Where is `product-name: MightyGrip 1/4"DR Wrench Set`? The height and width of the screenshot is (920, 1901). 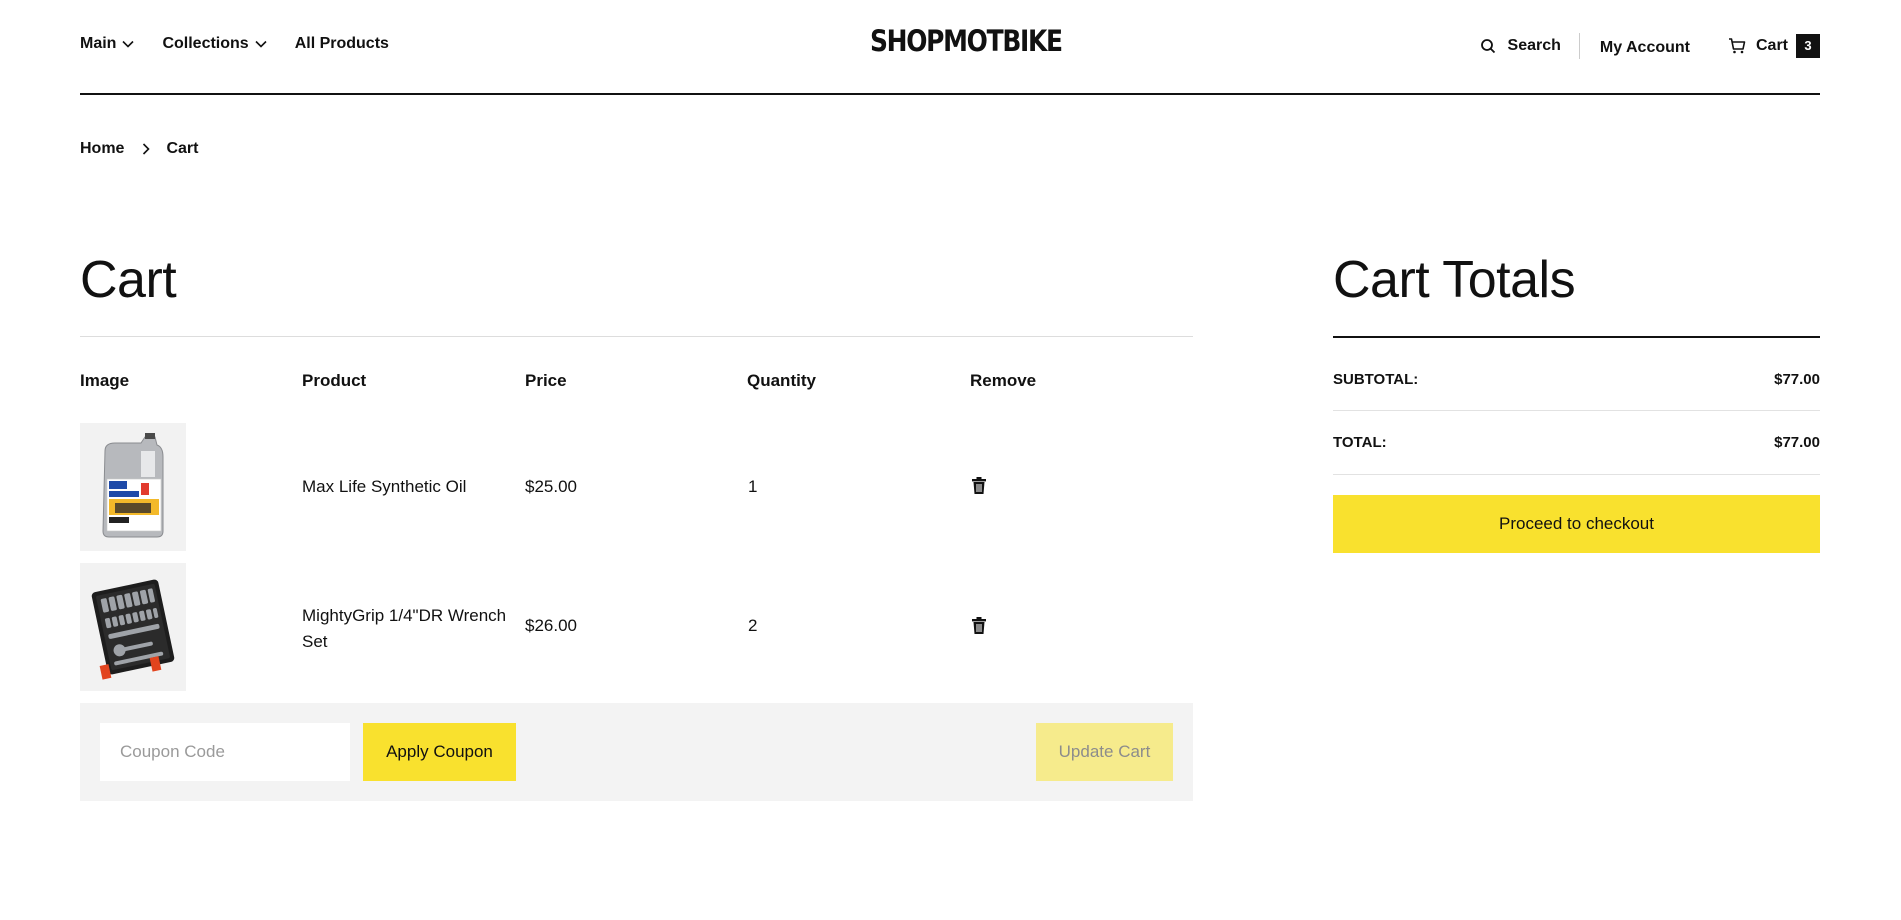 product-name: MightyGrip 1/4"DR Wrench Set is located at coordinates (409, 629).